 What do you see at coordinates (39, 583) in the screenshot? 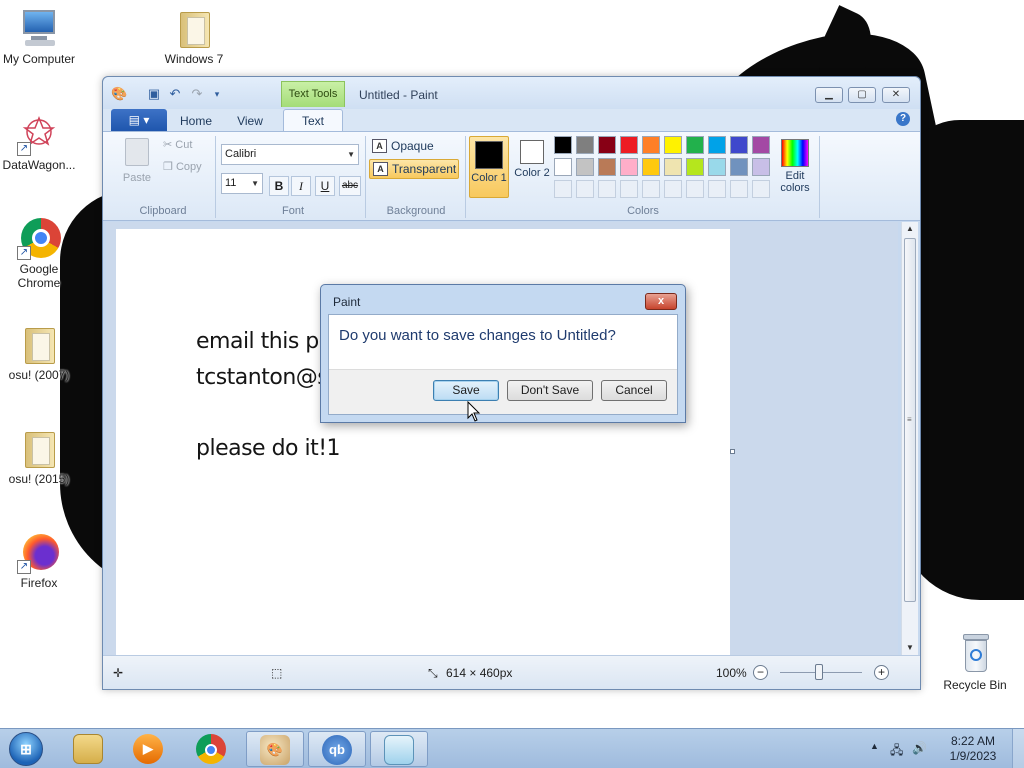
I see `desktop-icon-label: Firefox` at bounding box center [39, 583].